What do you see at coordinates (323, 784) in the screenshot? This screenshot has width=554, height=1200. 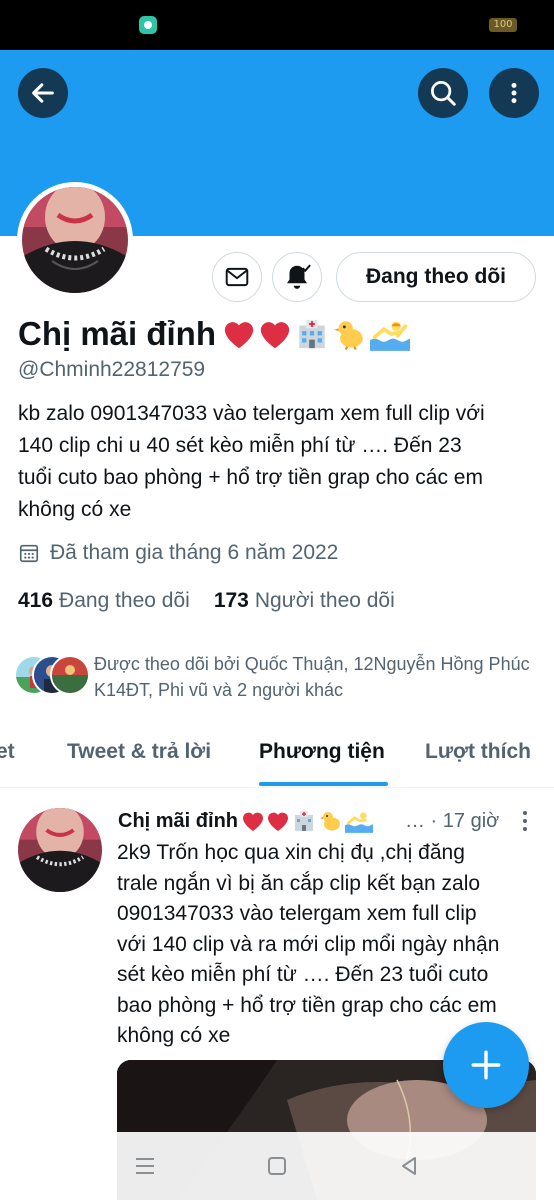 I see `active-tab-indicator` at bounding box center [323, 784].